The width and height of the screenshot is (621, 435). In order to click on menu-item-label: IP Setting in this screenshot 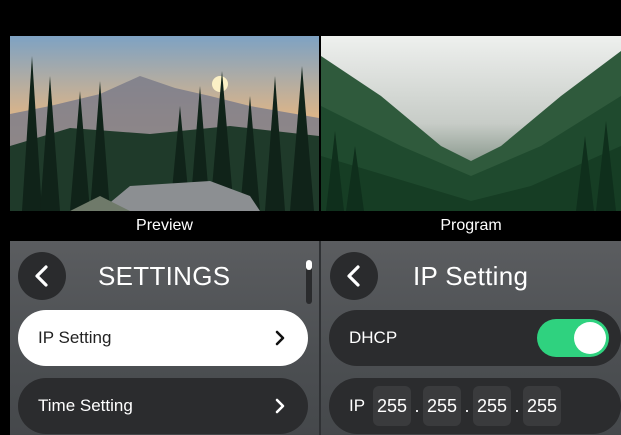, I will do `click(75, 337)`.